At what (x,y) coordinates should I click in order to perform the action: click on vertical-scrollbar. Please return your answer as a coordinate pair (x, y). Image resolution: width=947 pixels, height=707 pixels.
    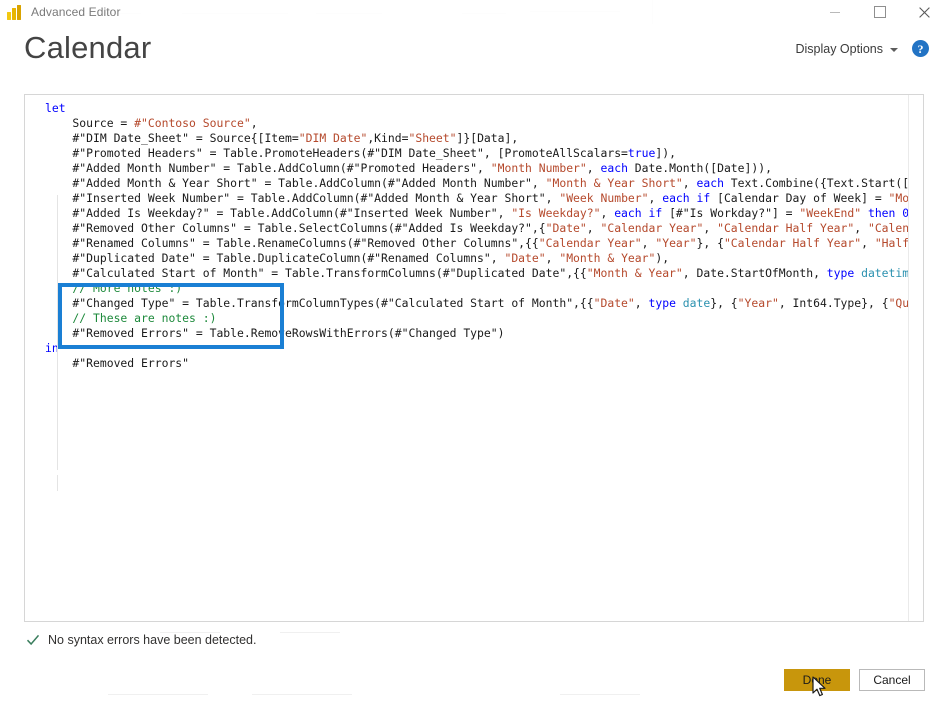
    Looking at the image, I should click on (915, 358).